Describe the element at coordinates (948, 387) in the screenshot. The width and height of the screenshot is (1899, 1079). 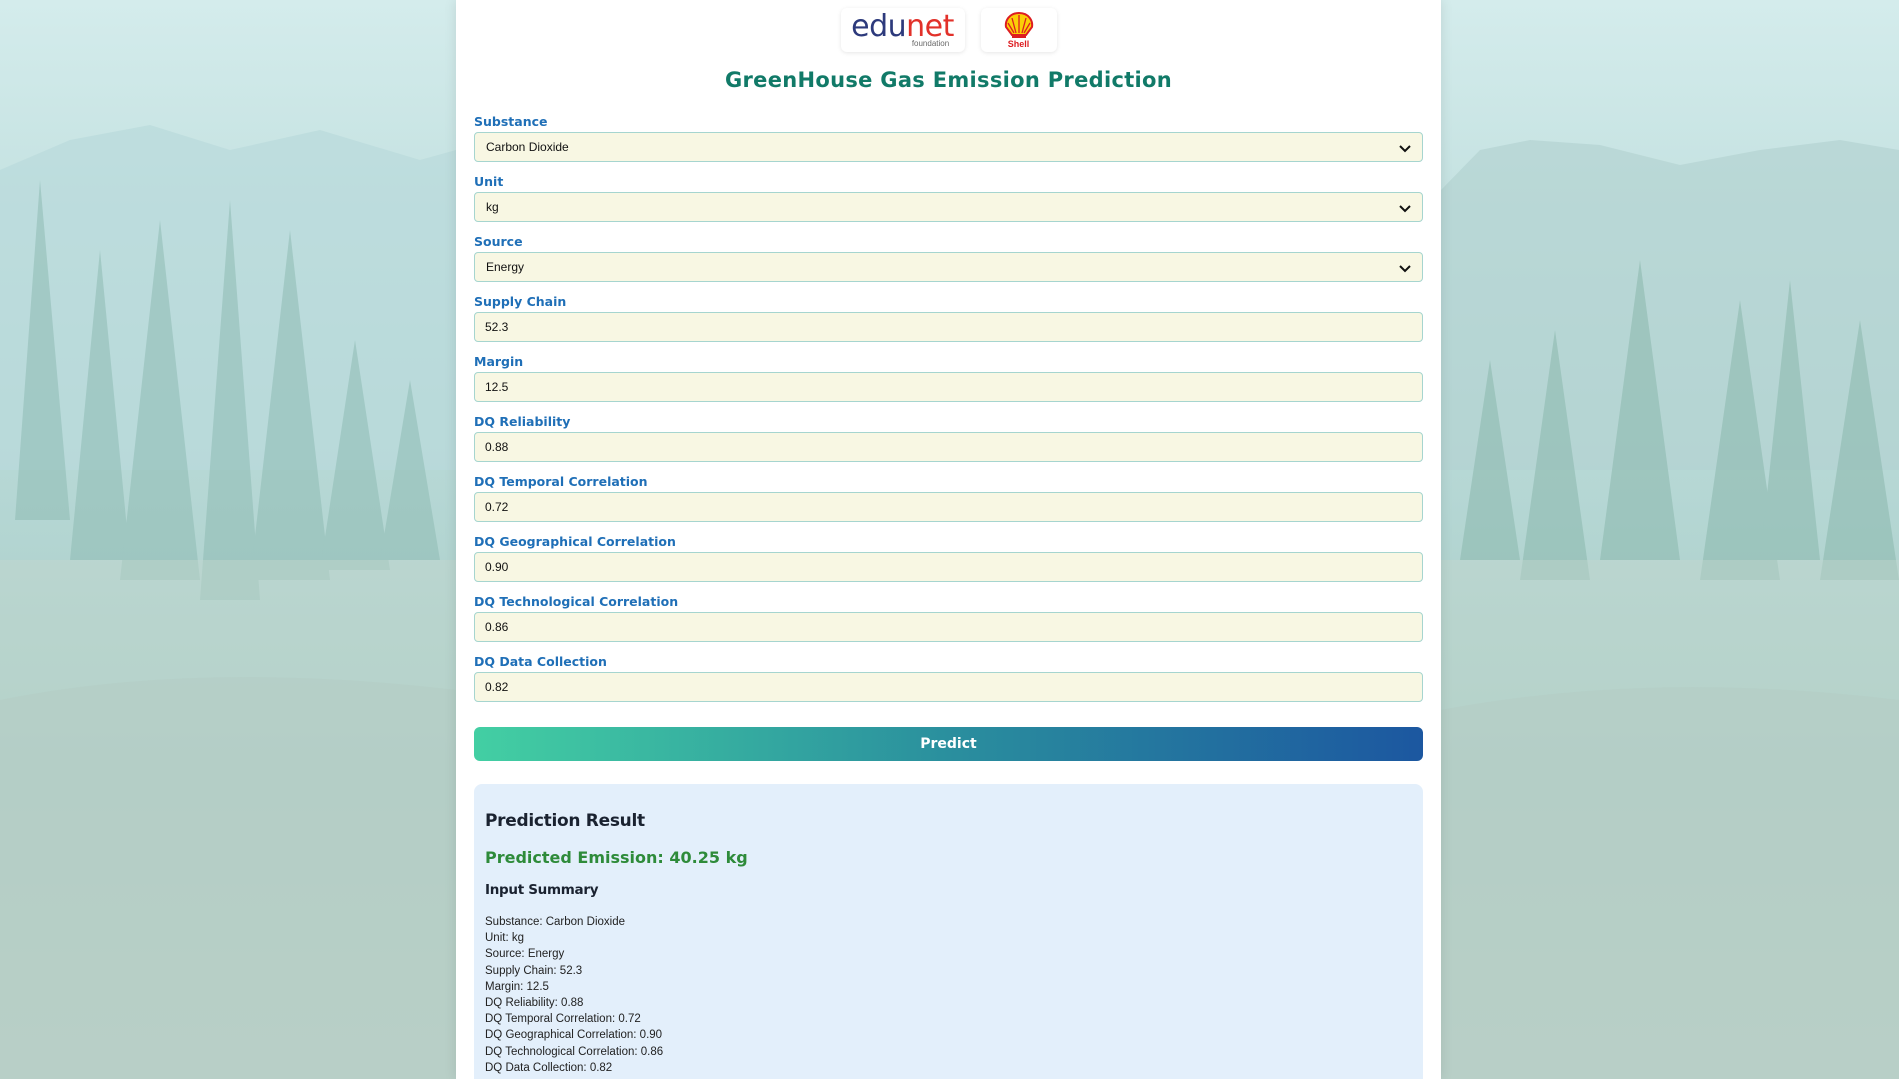
I see `margin-input: 12.5` at that location.